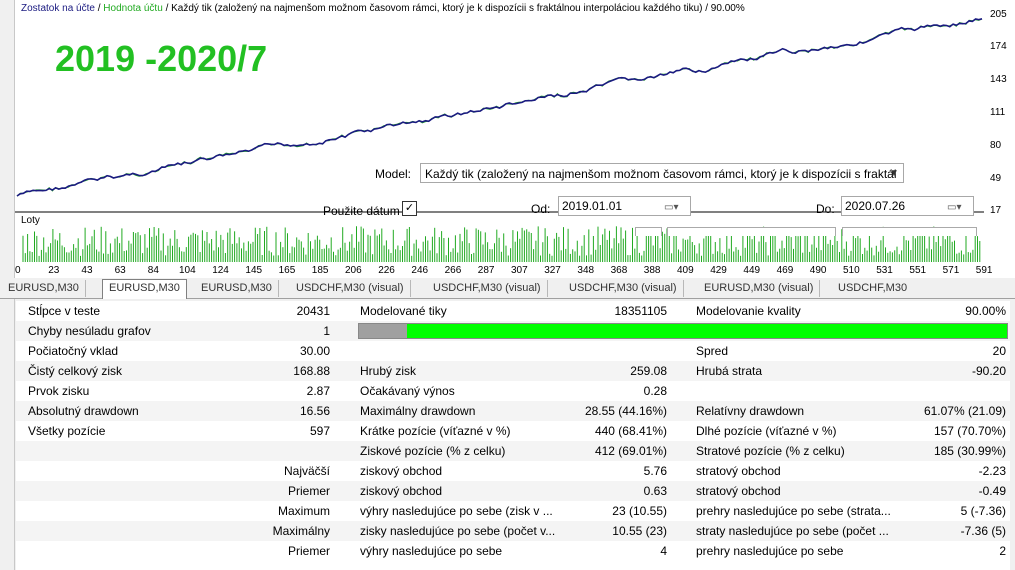  Describe the element at coordinates (313, 311) in the screenshot. I see `report-value: 20431` at that location.